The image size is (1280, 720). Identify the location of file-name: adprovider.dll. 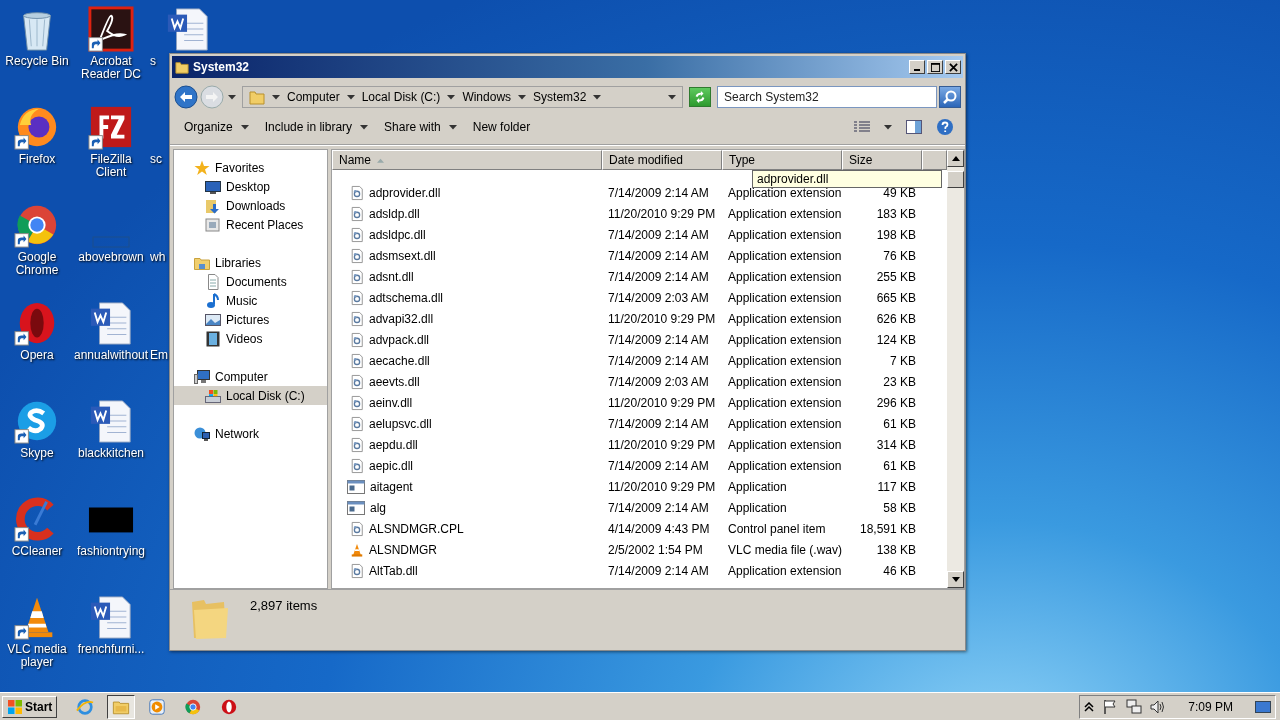
(467, 192).